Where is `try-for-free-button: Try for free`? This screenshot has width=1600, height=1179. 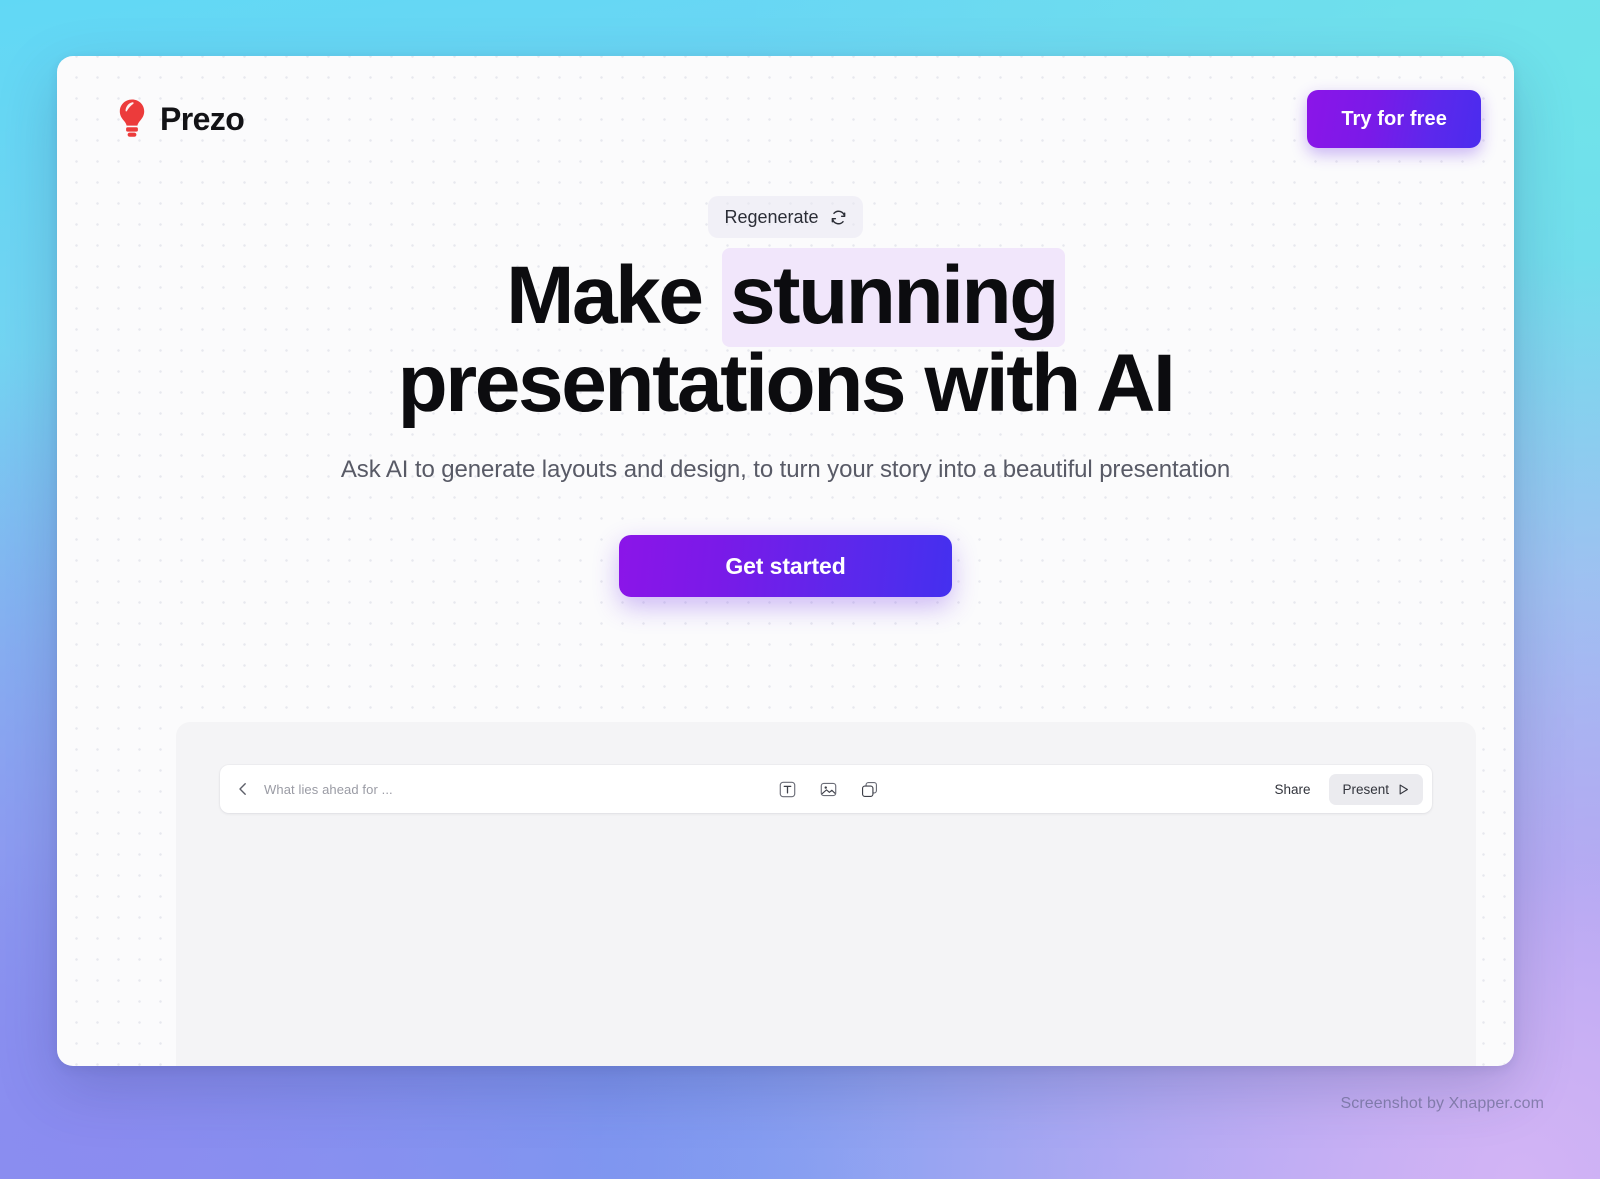
try-for-free-button: Try for free is located at coordinates (1394, 119).